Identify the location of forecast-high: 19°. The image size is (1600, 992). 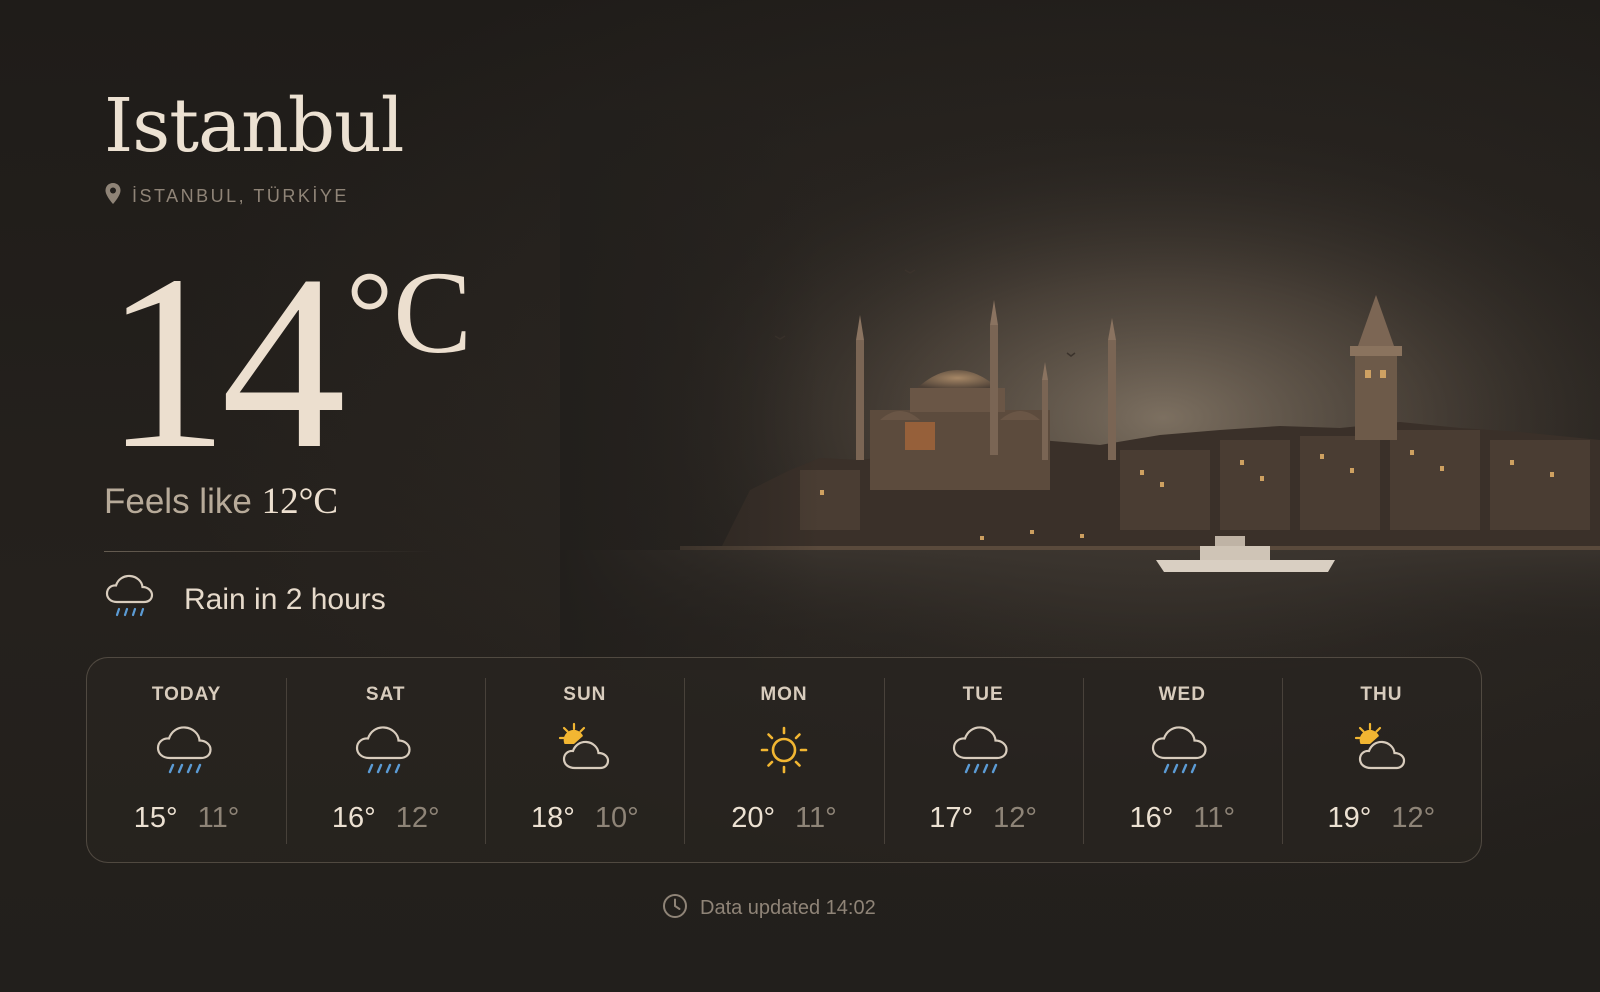
(1349, 818).